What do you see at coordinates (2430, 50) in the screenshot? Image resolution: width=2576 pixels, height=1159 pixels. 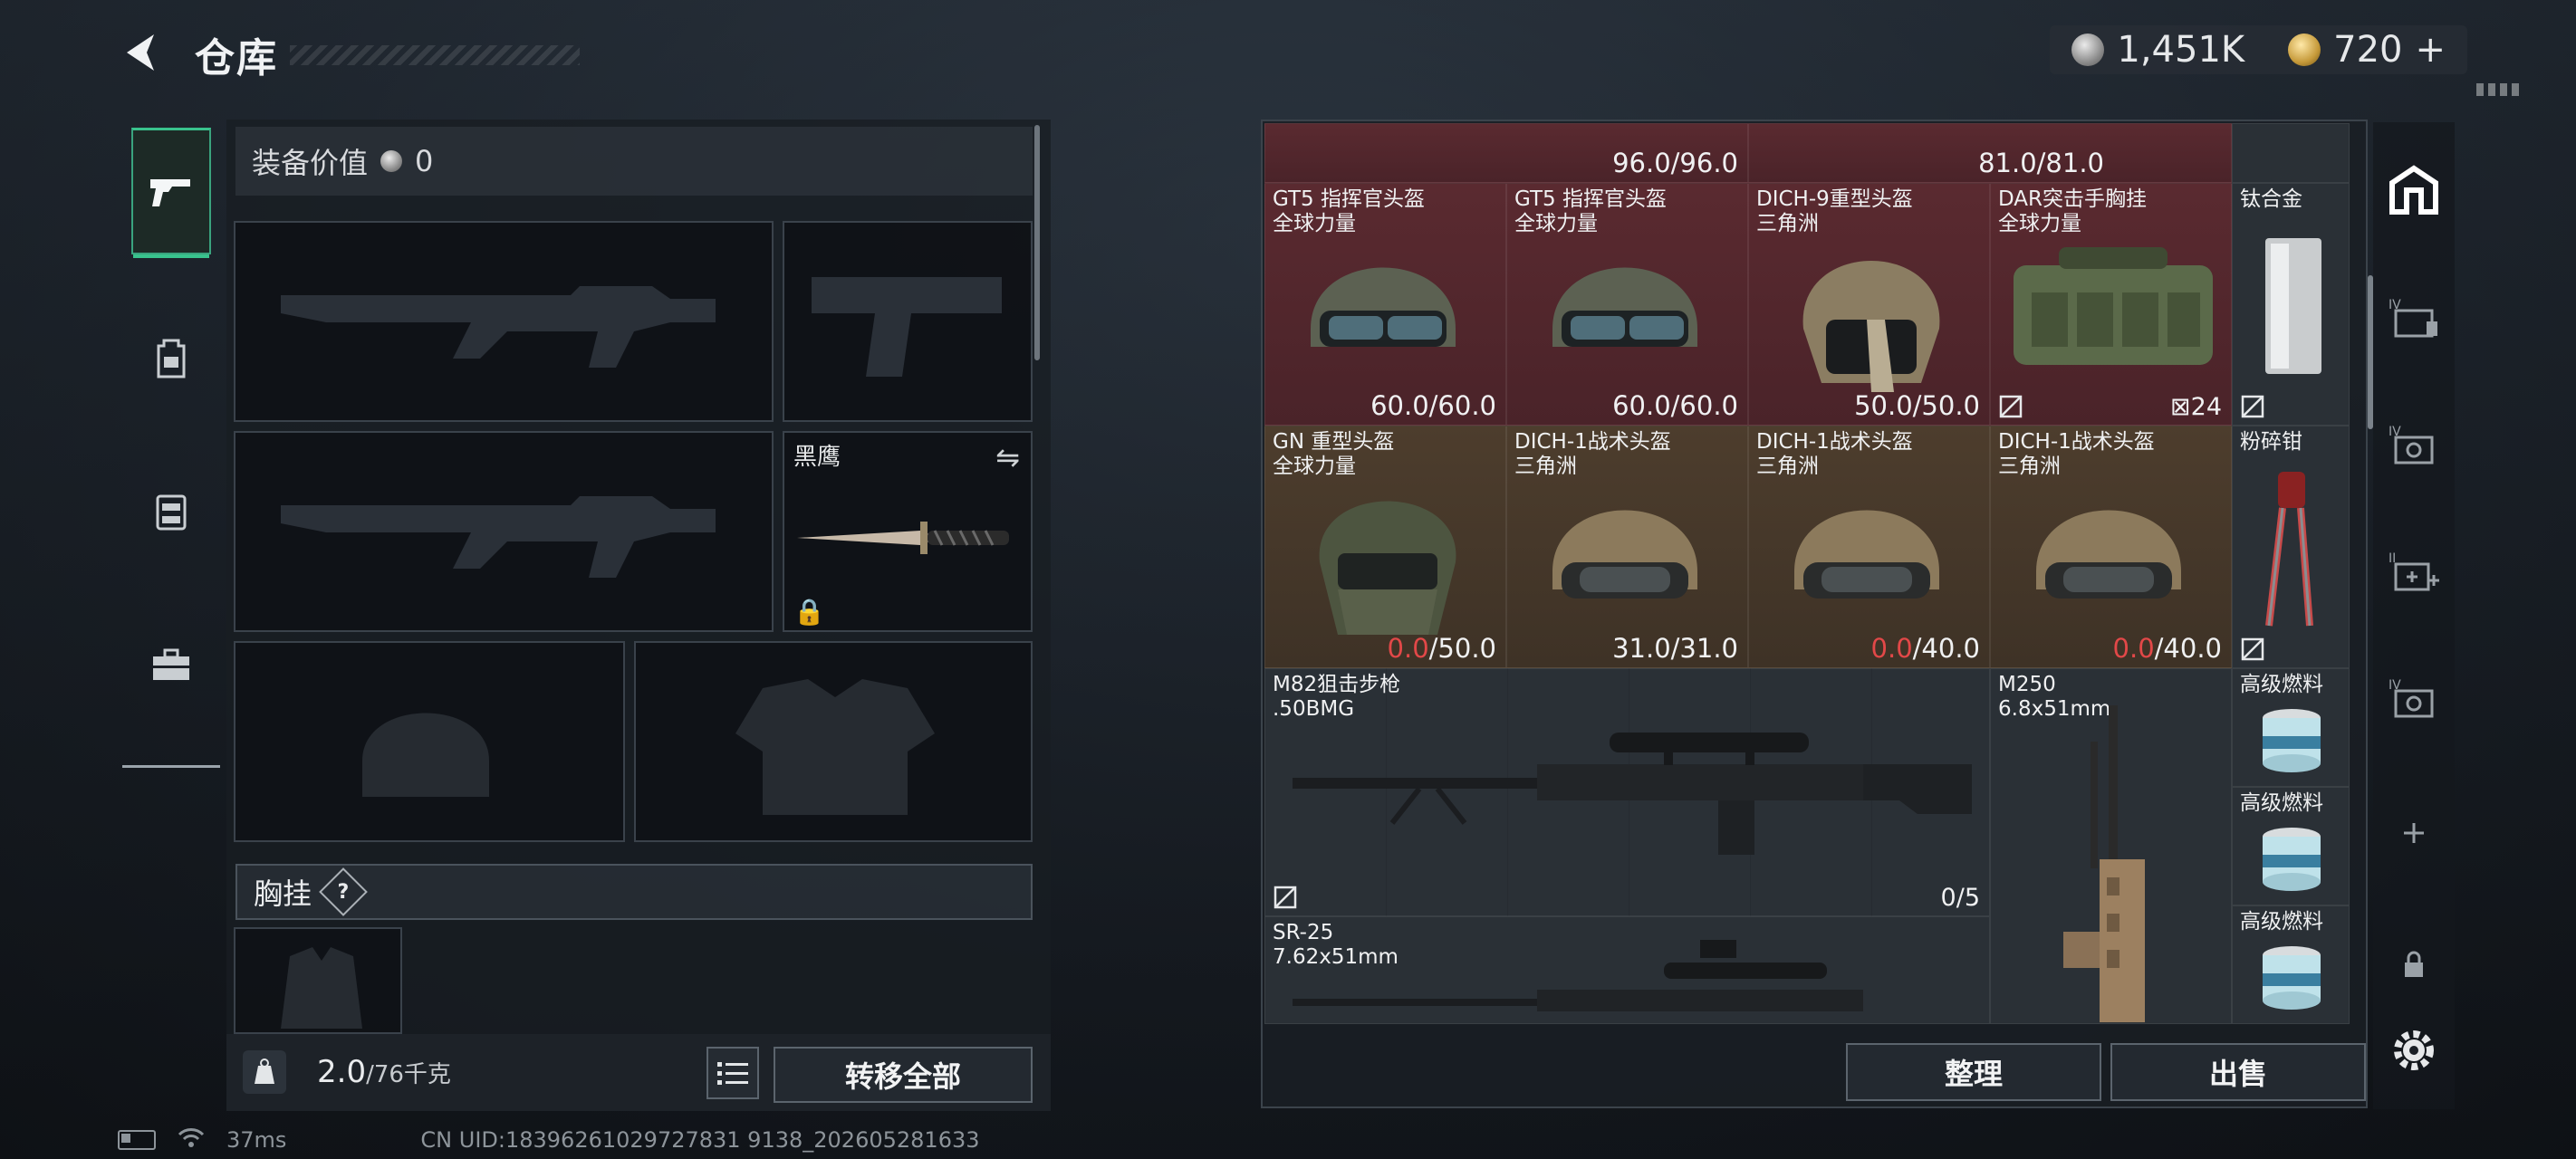 I see `gold-plus: +` at bounding box center [2430, 50].